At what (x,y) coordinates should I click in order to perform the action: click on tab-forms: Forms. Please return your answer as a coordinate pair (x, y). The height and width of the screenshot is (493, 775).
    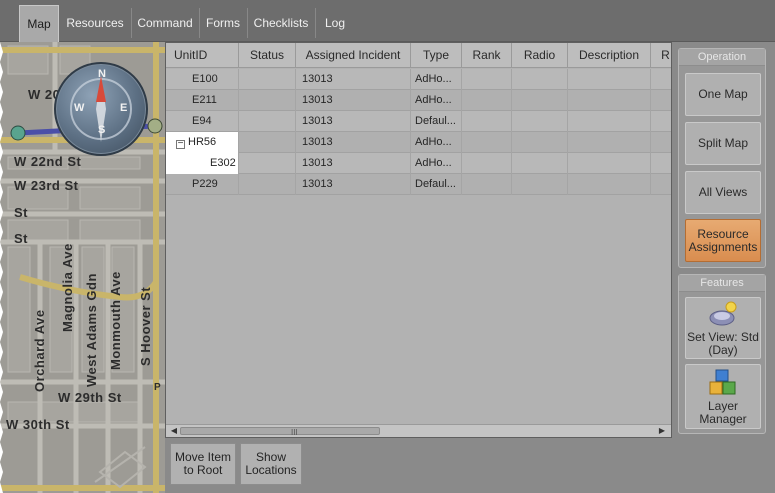
    Looking at the image, I should click on (223, 23).